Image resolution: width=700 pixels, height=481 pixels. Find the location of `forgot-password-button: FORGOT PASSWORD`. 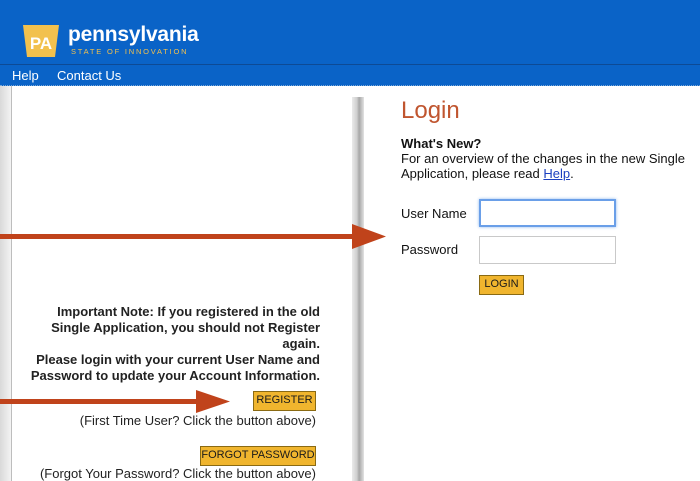

forgot-password-button: FORGOT PASSWORD is located at coordinates (258, 456).